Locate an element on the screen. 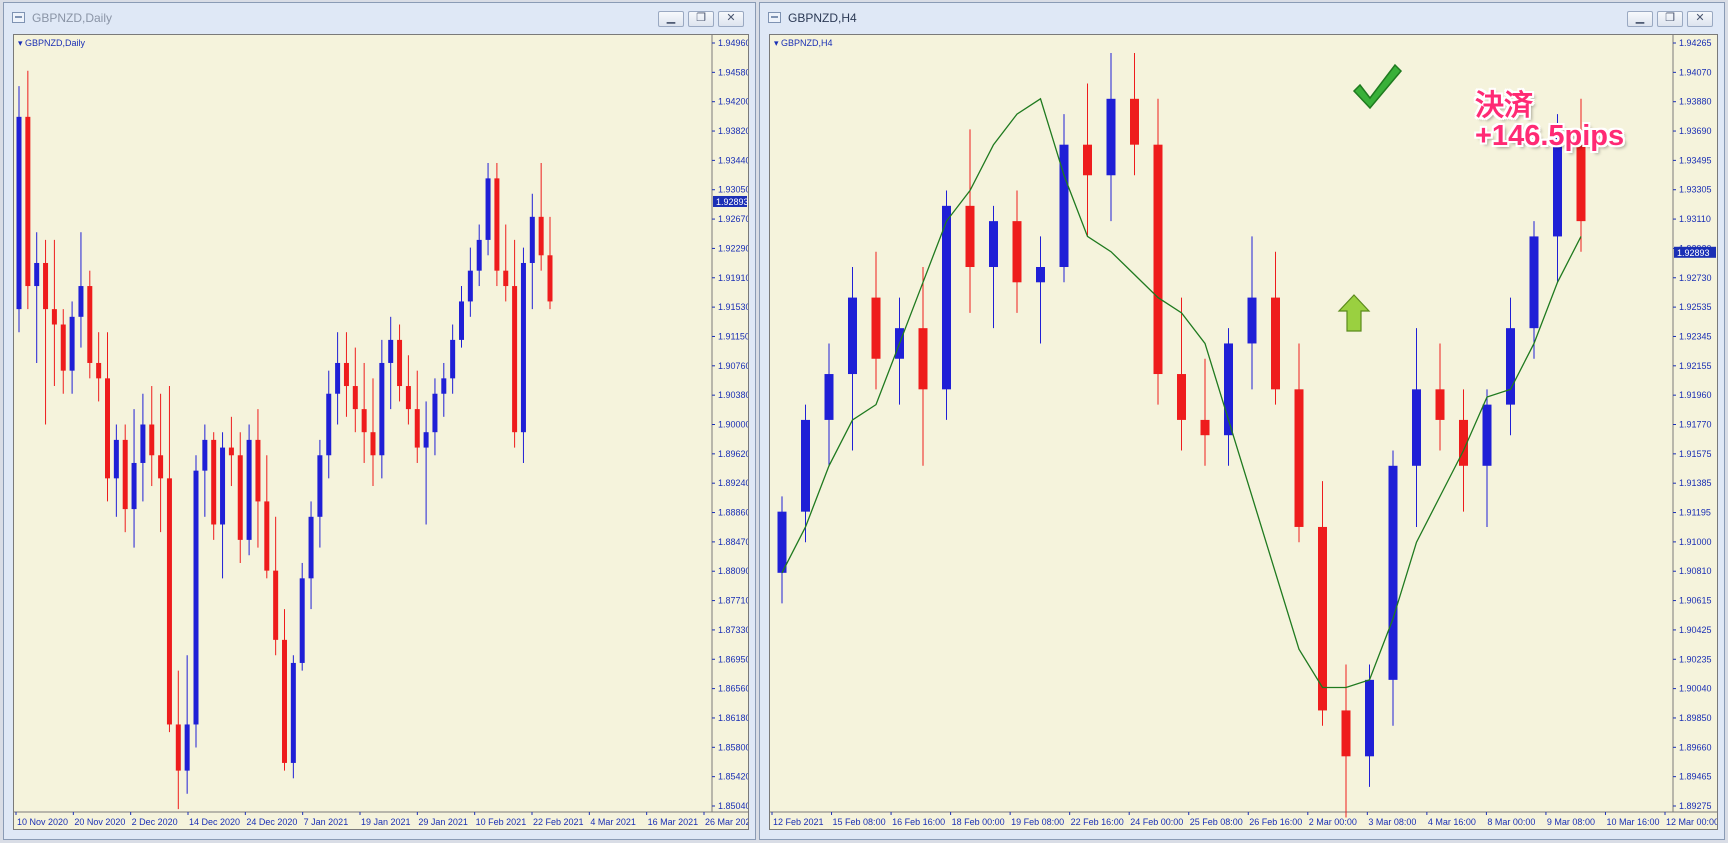  price-axis-label: 1.94200 is located at coordinates (733, 102).